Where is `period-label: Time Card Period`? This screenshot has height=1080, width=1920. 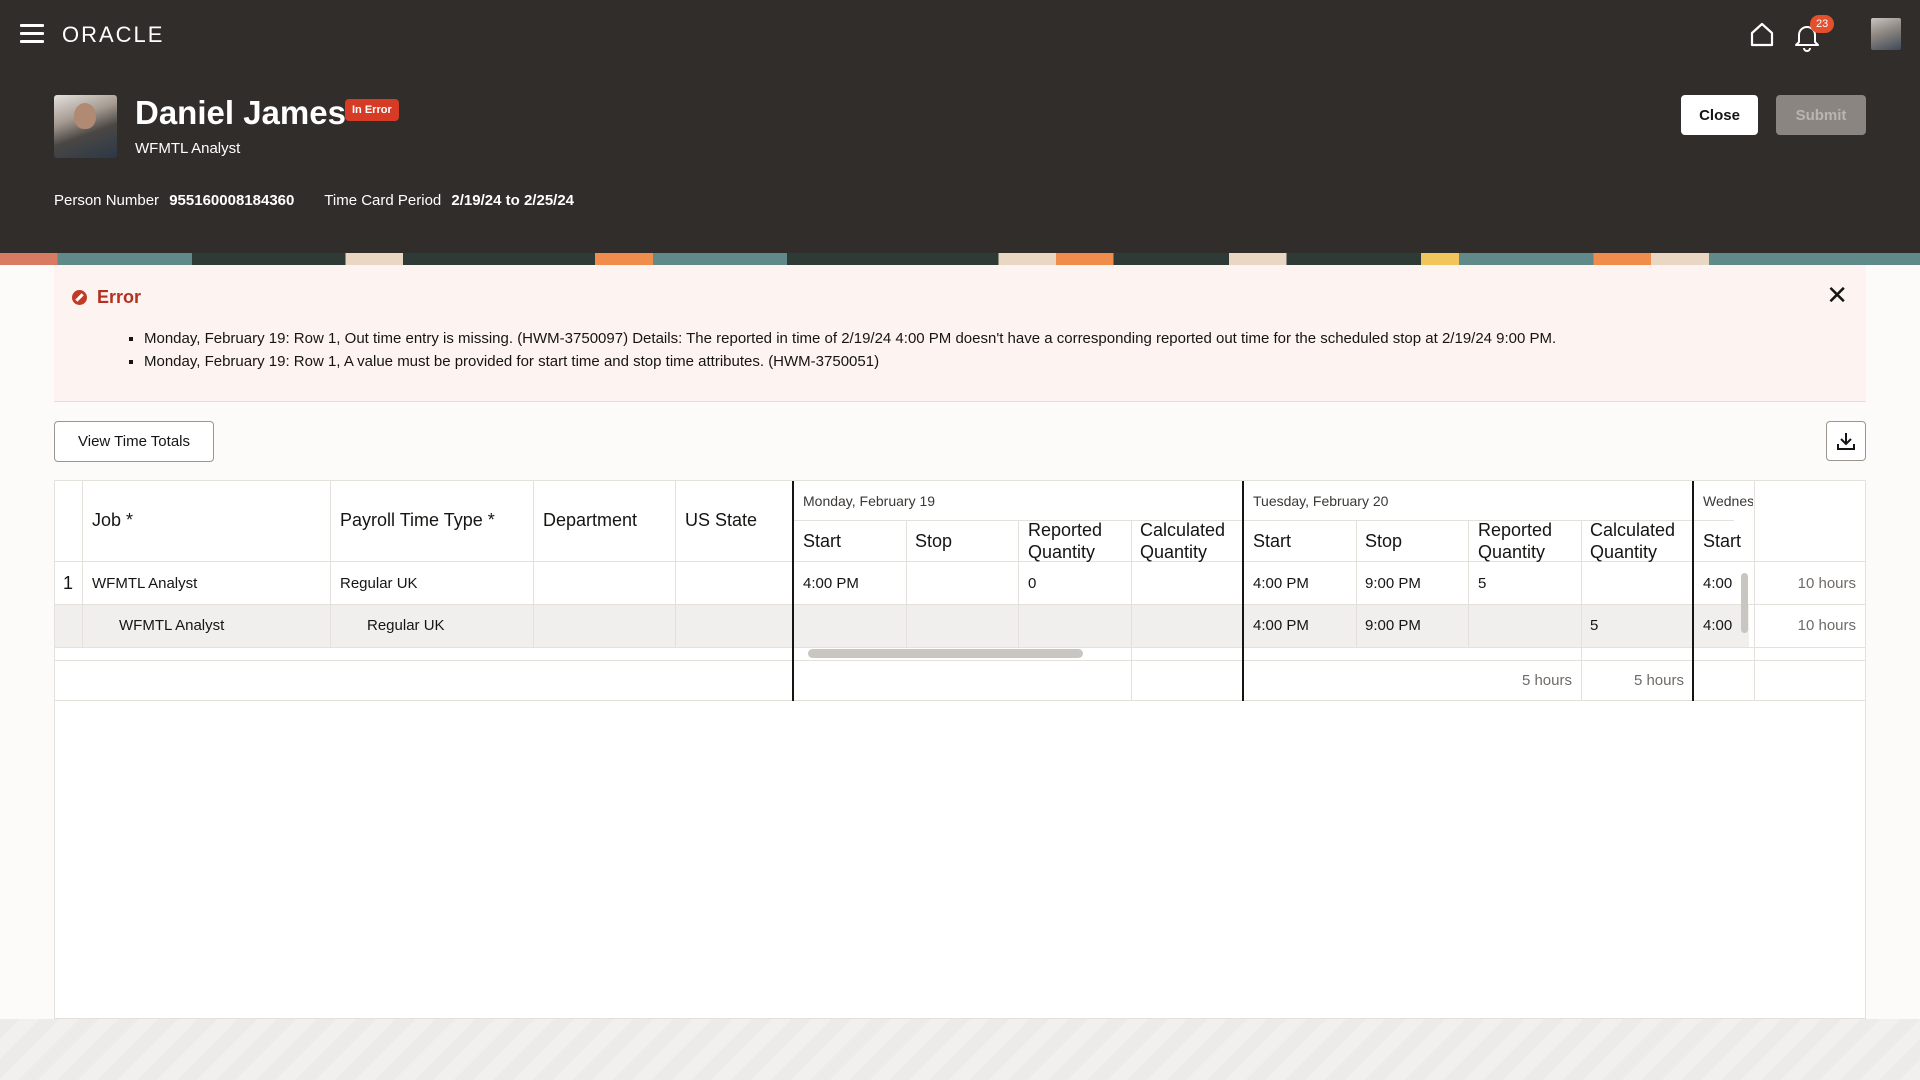 period-label: Time Card Period is located at coordinates (383, 200).